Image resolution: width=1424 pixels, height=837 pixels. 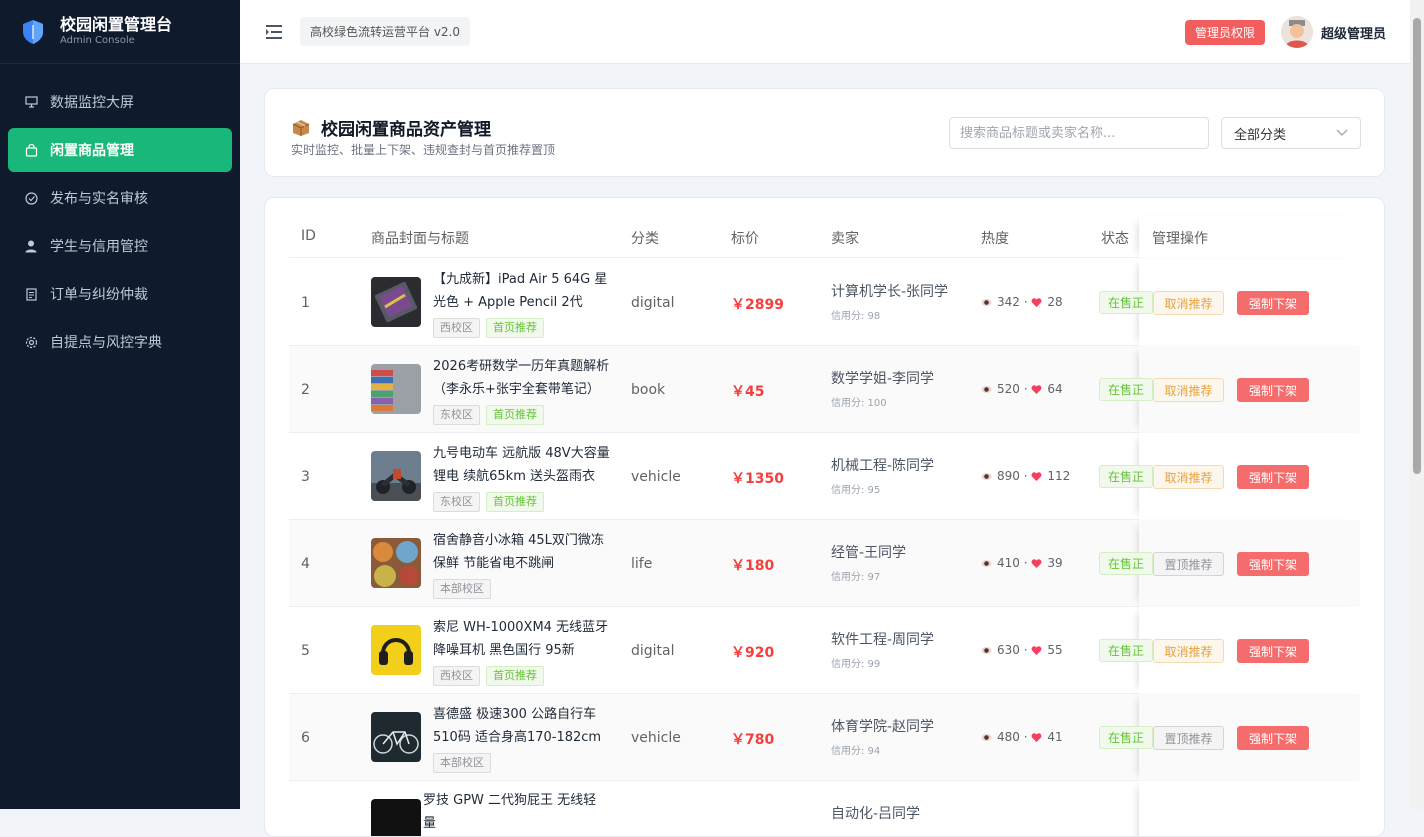 I want to click on price-cell: ￥920, so click(x=753, y=653).